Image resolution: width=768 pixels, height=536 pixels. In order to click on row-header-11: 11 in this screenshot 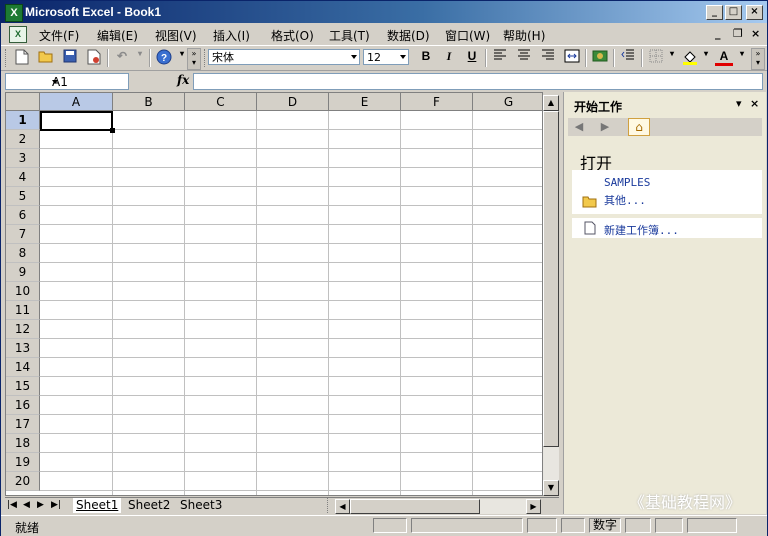, I will do `click(23, 310)`.